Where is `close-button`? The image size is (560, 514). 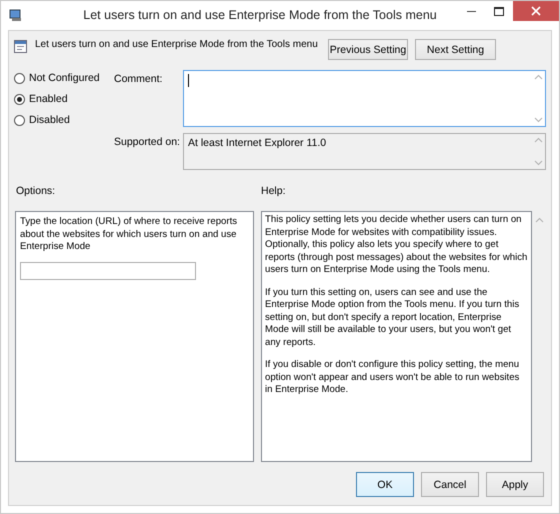 close-button is located at coordinates (536, 11).